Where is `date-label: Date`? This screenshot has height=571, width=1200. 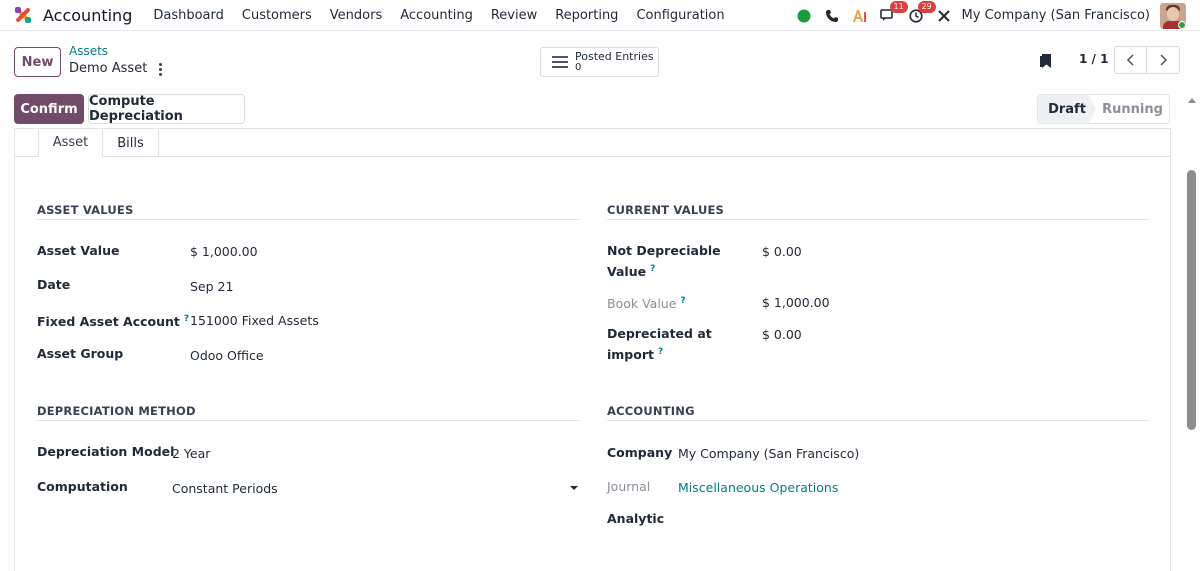
date-label: Date is located at coordinates (54, 284).